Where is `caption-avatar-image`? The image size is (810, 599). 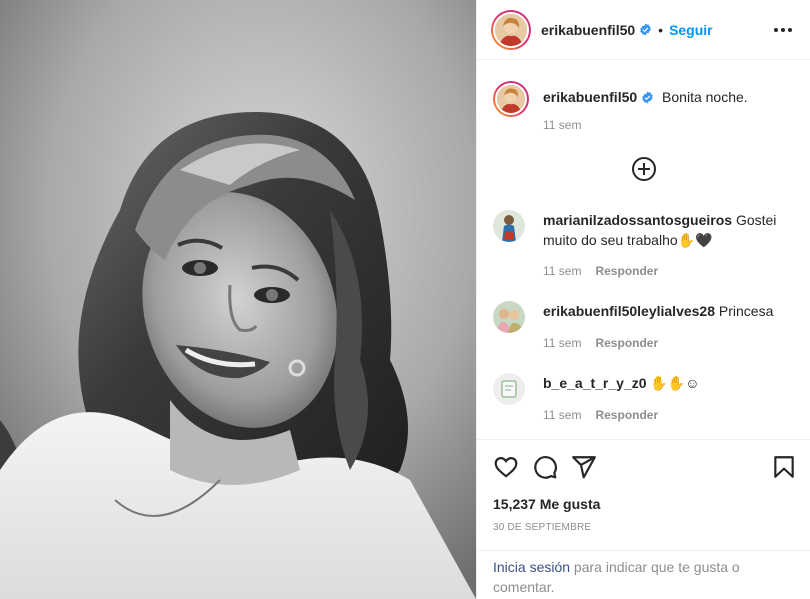 caption-avatar-image is located at coordinates (511, 99).